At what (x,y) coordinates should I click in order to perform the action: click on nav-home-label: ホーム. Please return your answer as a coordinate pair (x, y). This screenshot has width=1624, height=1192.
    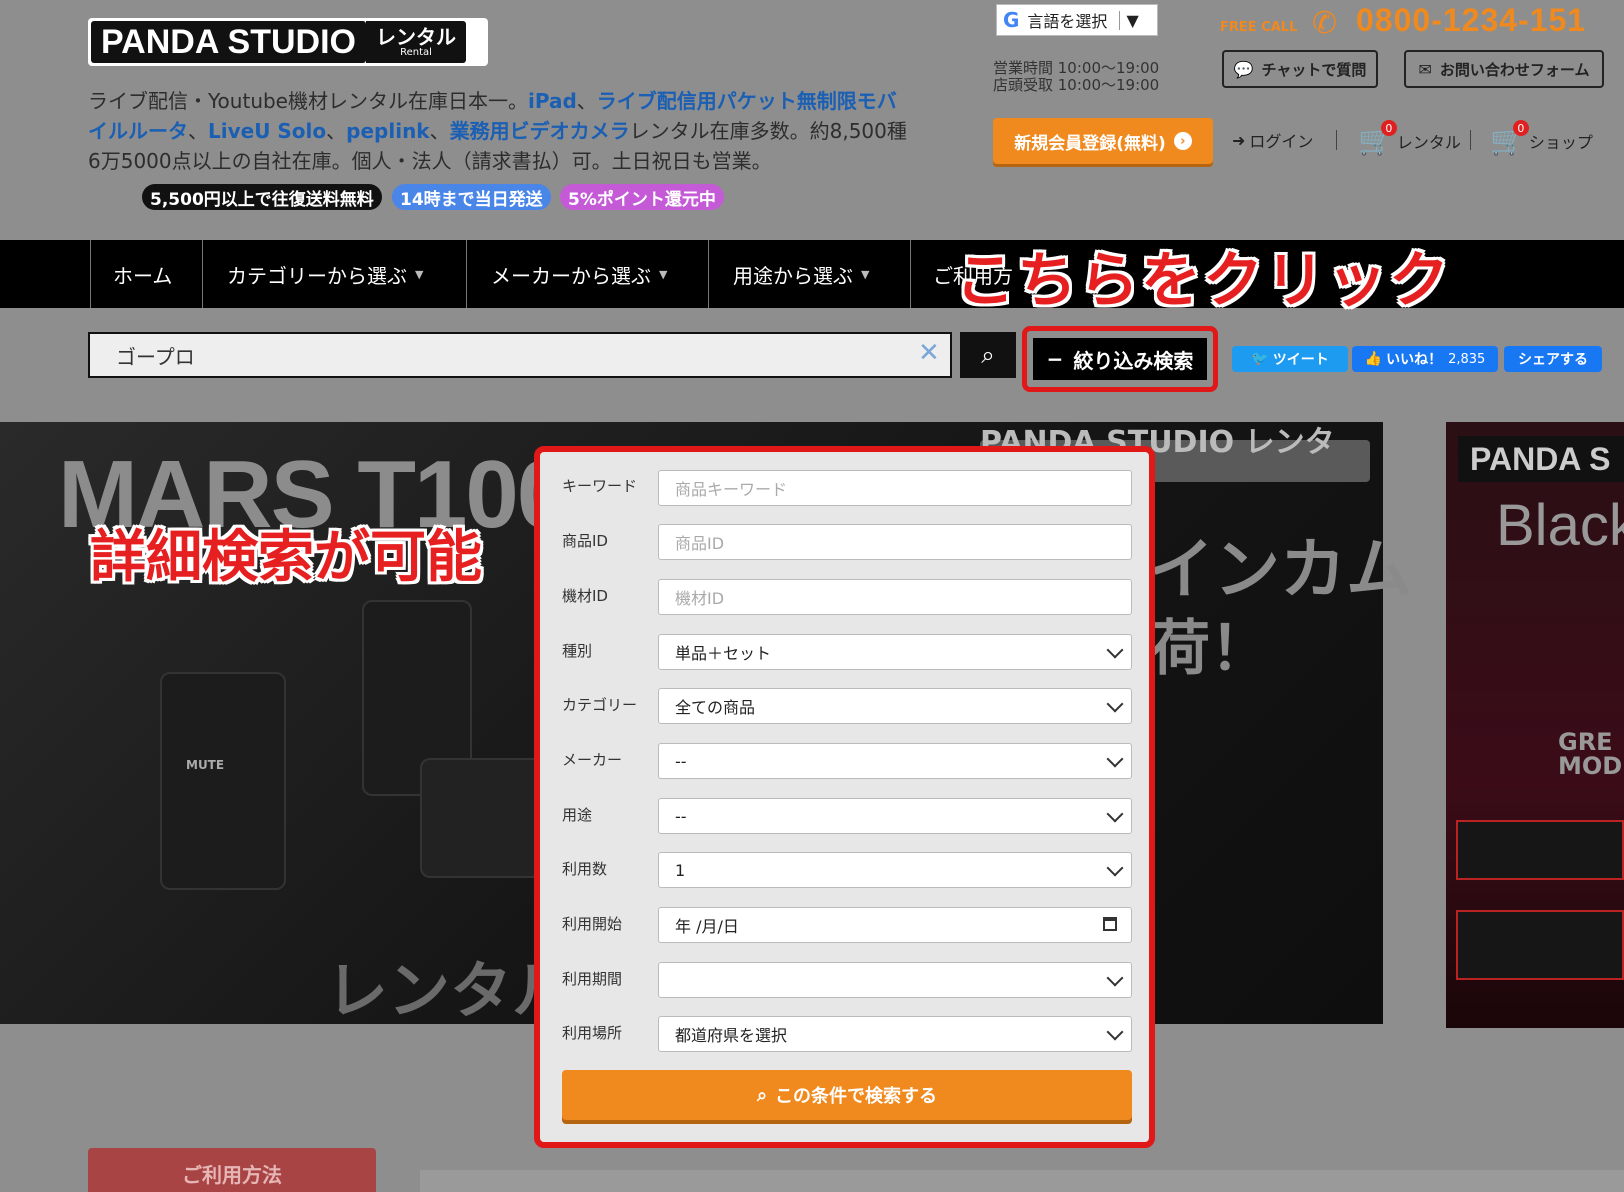
    Looking at the image, I should click on (143, 275).